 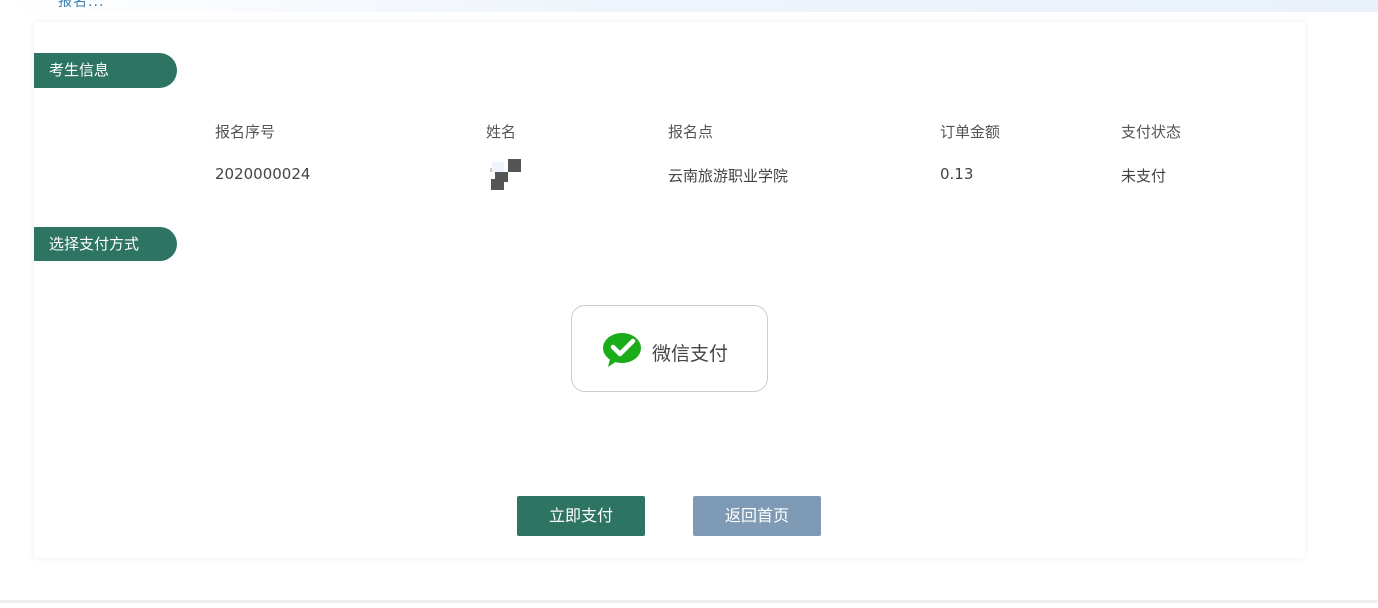 What do you see at coordinates (245, 132) in the screenshot?
I see `column-header-serial: 报名序号` at bounding box center [245, 132].